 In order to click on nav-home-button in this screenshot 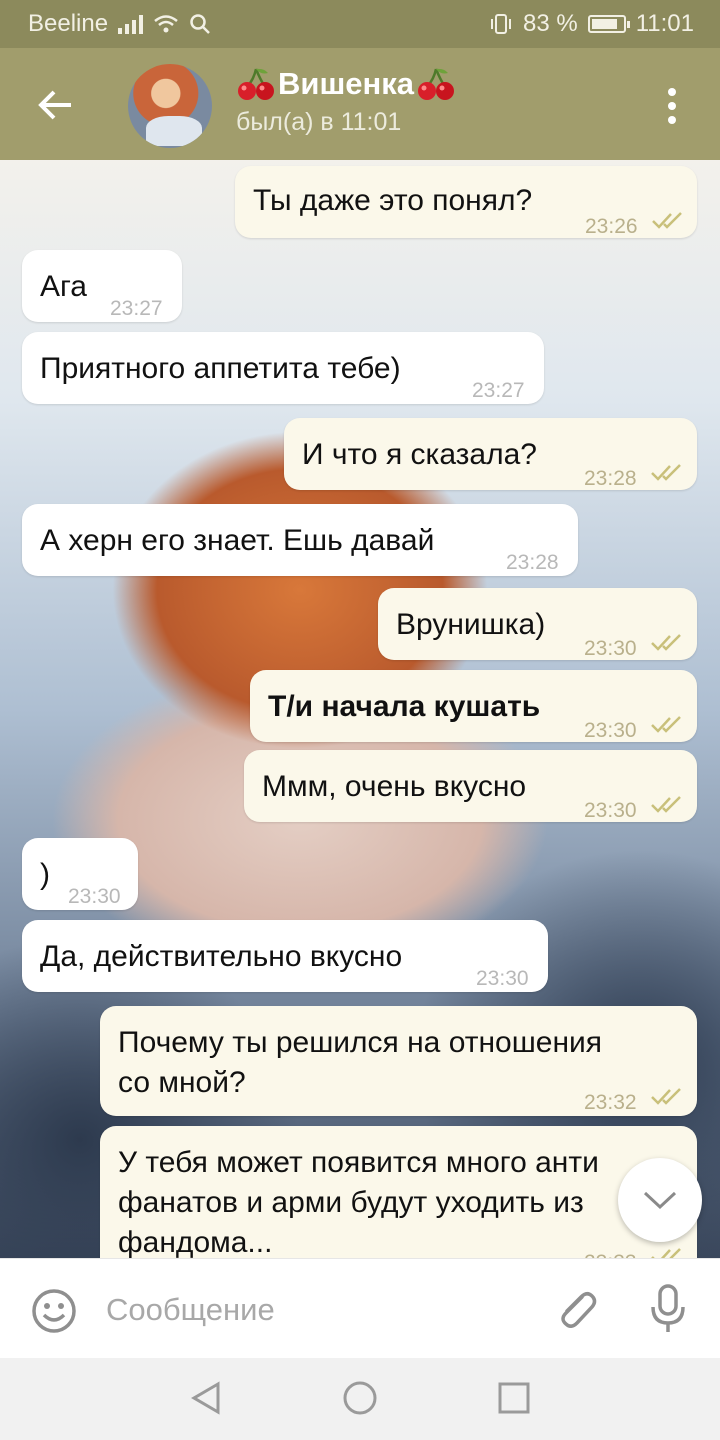, I will do `click(360, 1400)`.